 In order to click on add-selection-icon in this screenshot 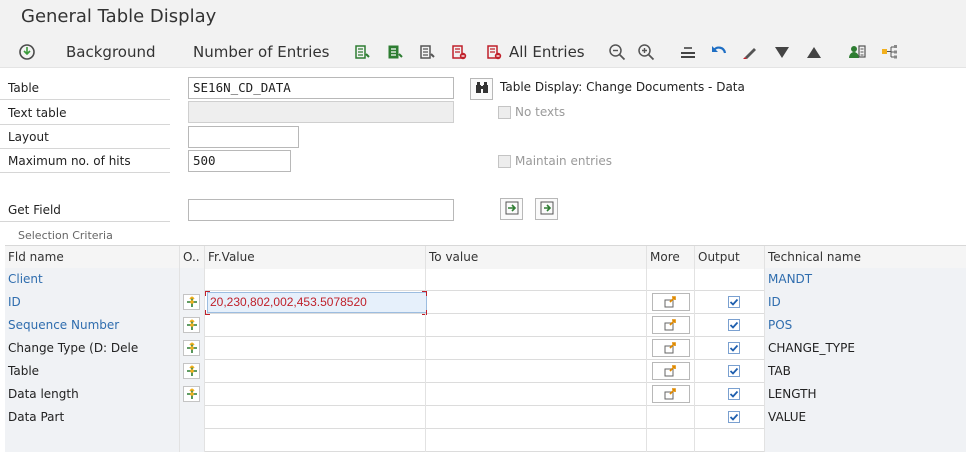, I will do `click(362, 52)`.